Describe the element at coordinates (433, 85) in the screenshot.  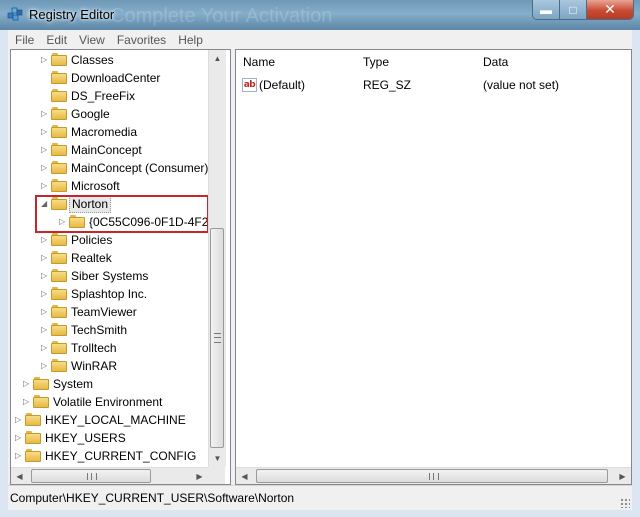
I see `value-row-default: ab (Default) REG_SZ (value not set)` at that location.